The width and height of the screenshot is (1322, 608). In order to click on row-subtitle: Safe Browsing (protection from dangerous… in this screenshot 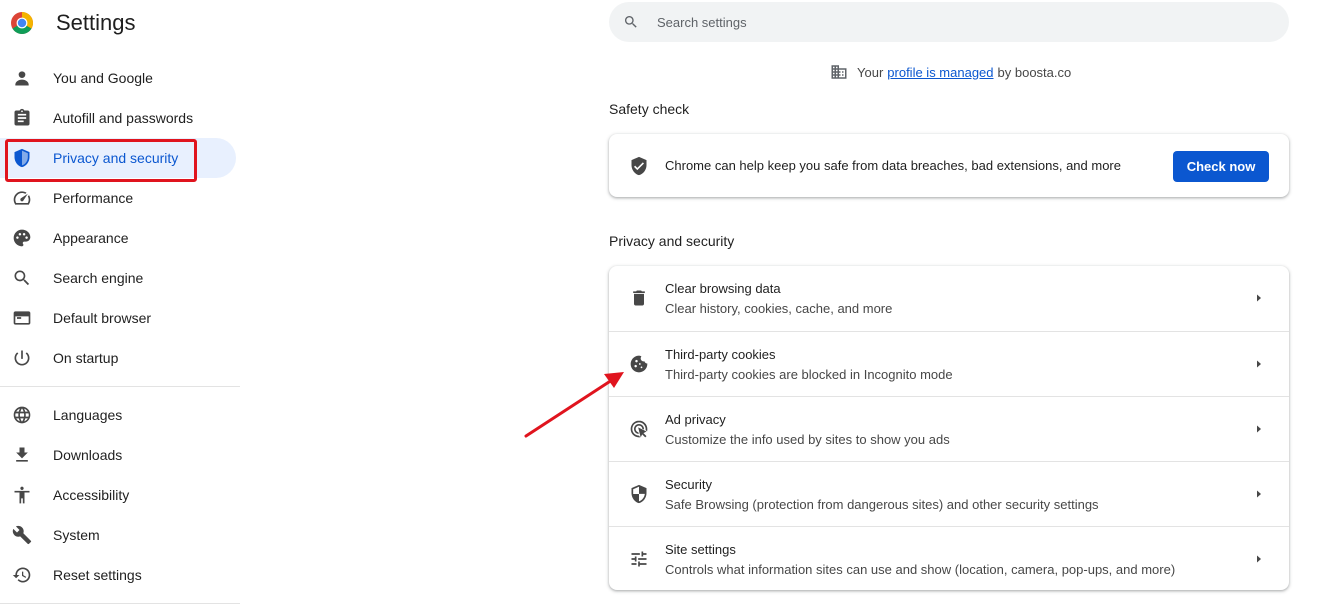, I will do `click(882, 504)`.